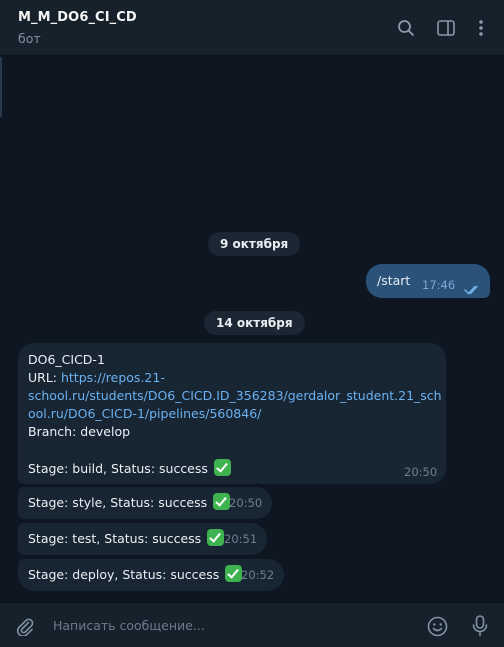 Image resolution: width=504 pixels, height=647 pixels. I want to click on pipeline-link: https://repos.21-, so click(113, 377).